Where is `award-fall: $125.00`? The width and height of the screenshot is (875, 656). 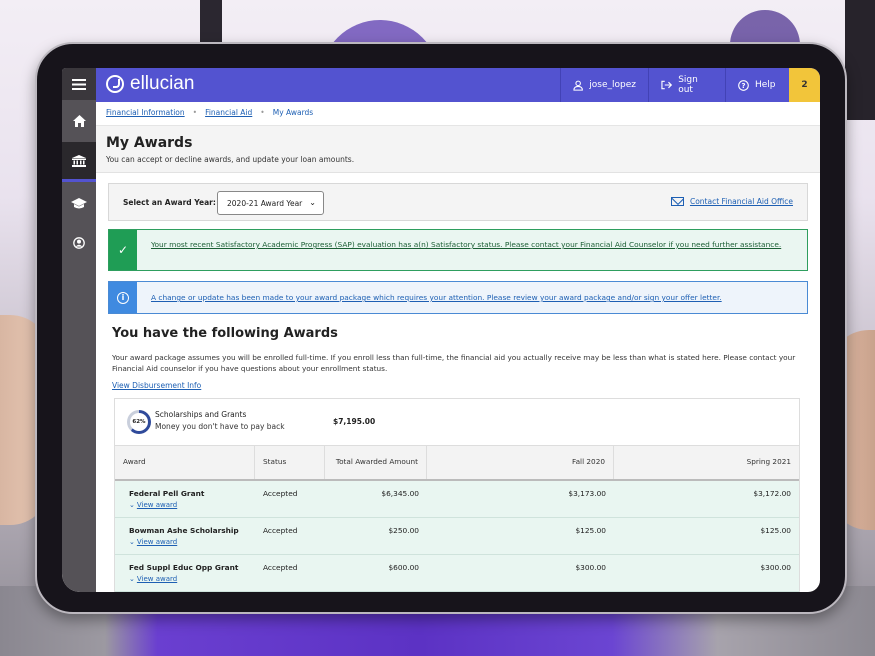 award-fall: $125.00 is located at coordinates (590, 530).